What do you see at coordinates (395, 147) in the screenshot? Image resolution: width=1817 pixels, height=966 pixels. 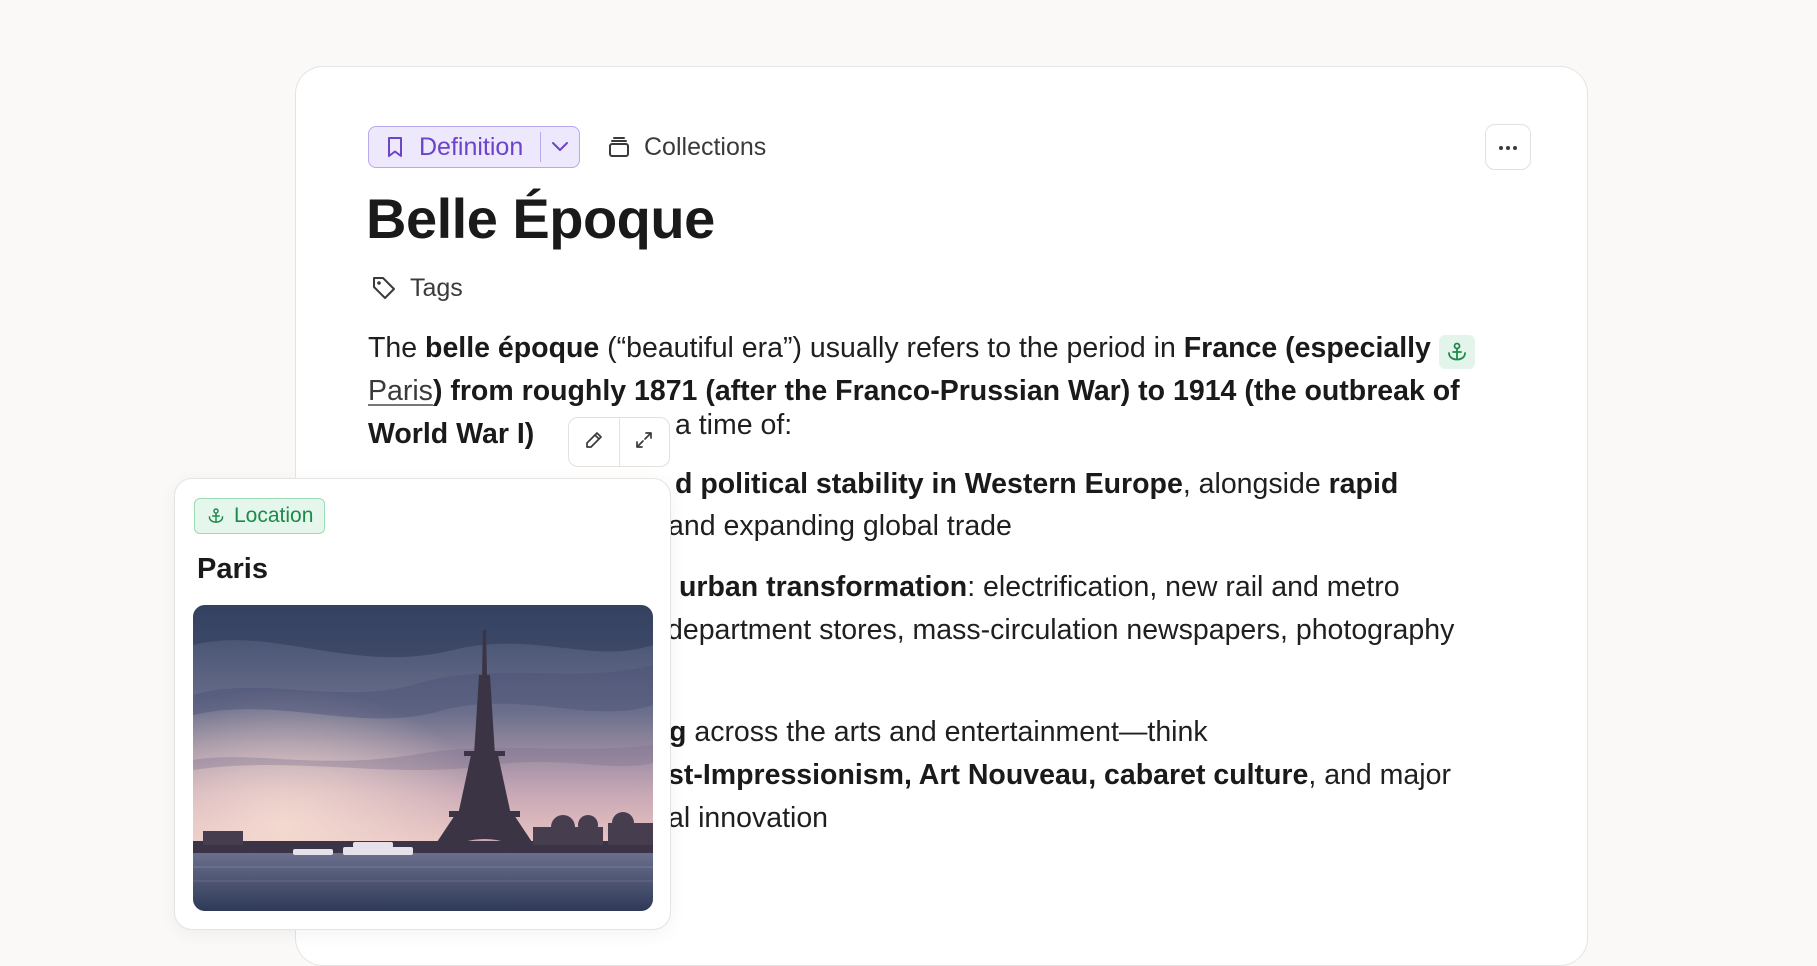 I see `bookmark-icon` at bounding box center [395, 147].